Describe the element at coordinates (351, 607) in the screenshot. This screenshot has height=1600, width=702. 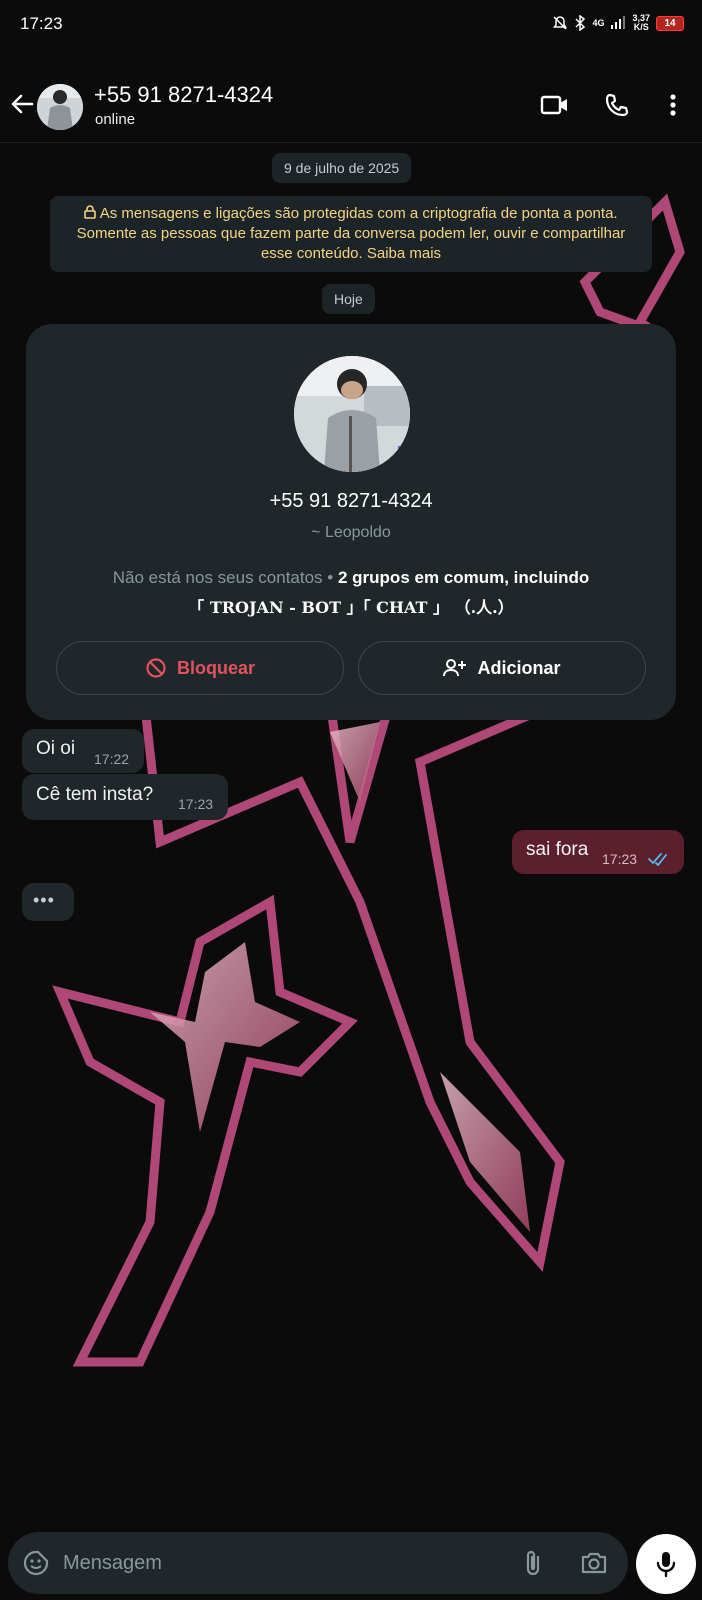
I see `common-groups-names: 「 TROJAN - BOT 」「 CHAT 」 （.人.）` at that location.